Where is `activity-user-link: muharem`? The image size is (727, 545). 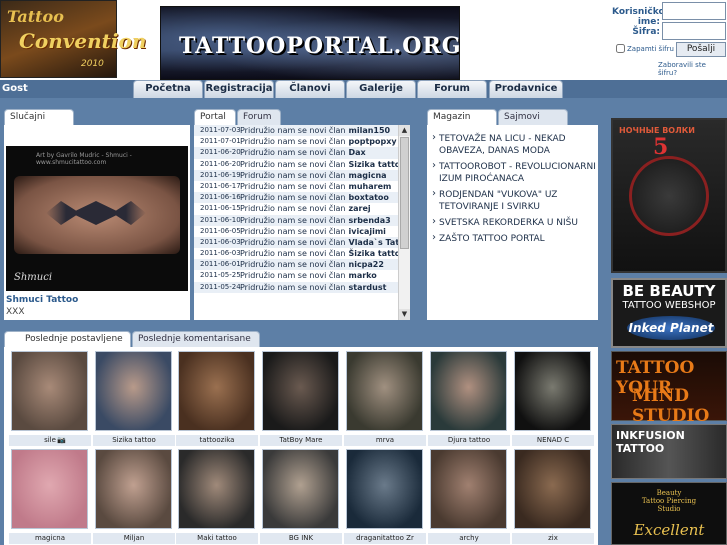
activity-user-link: muharem is located at coordinates (370, 186).